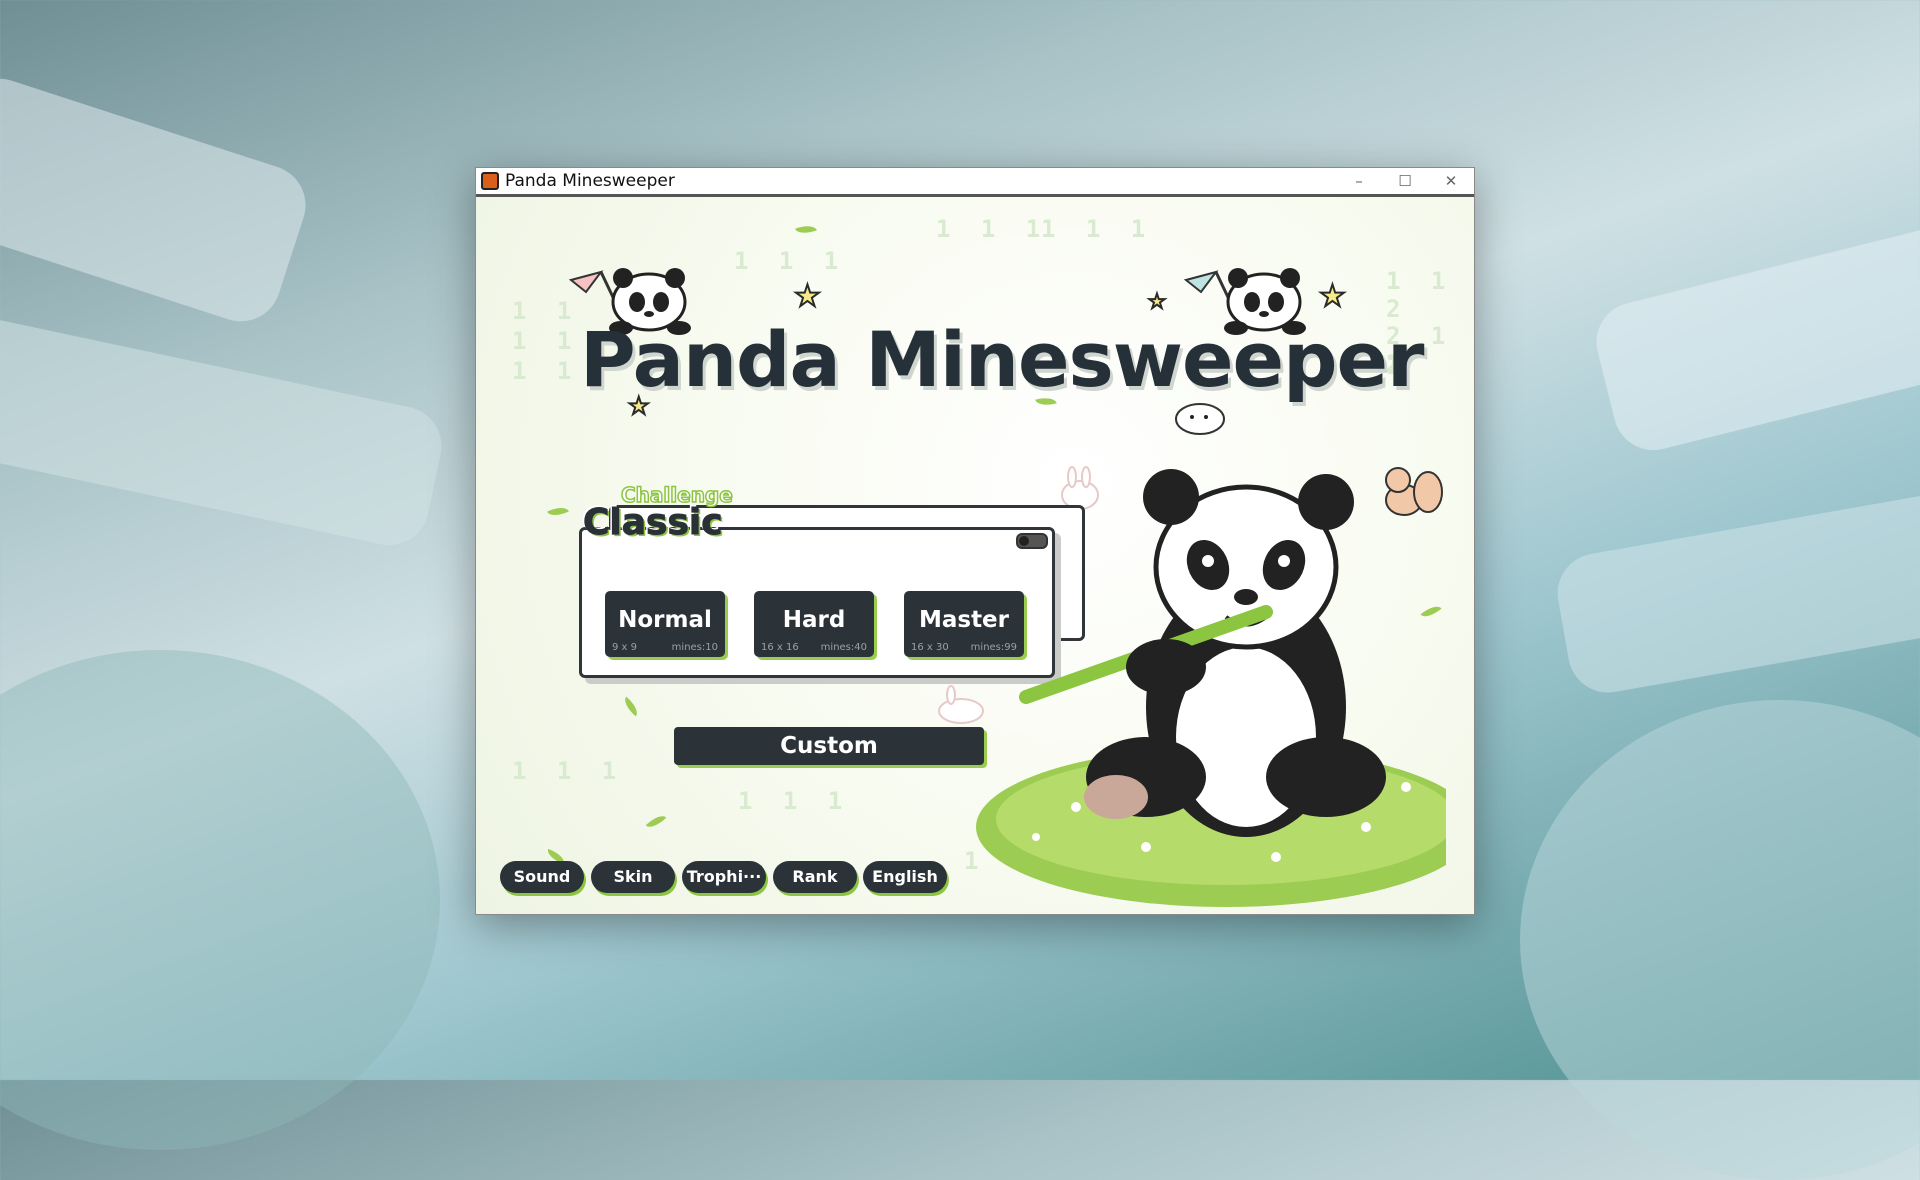 The height and width of the screenshot is (1180, 1920). Describe the element at coordinates (843, 647) in the screenshot. I see `mine-count: mines:40` at that location.